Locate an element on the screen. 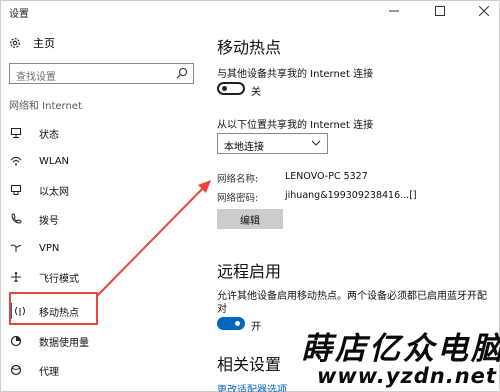  data-usage-icon is located at coordinates (16, 341).